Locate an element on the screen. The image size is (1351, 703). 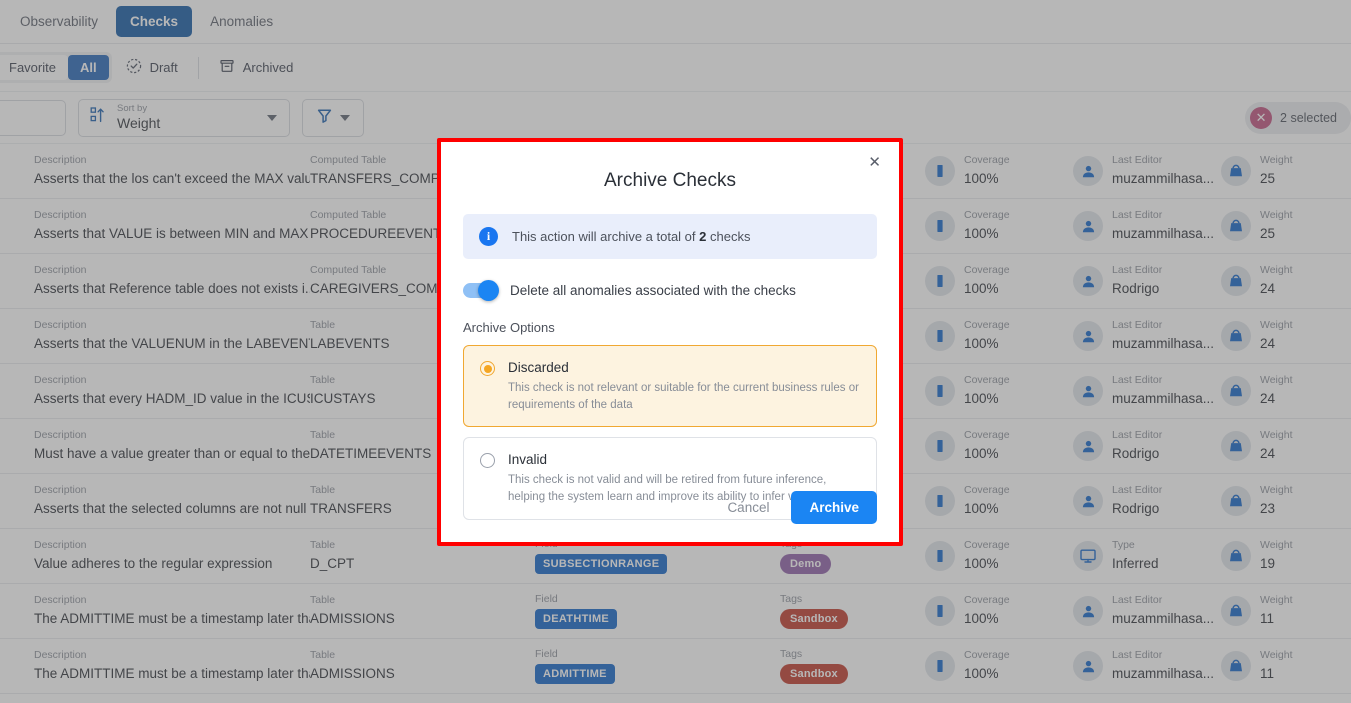
radio-discarded-icon is located at coordinates (487, 368).